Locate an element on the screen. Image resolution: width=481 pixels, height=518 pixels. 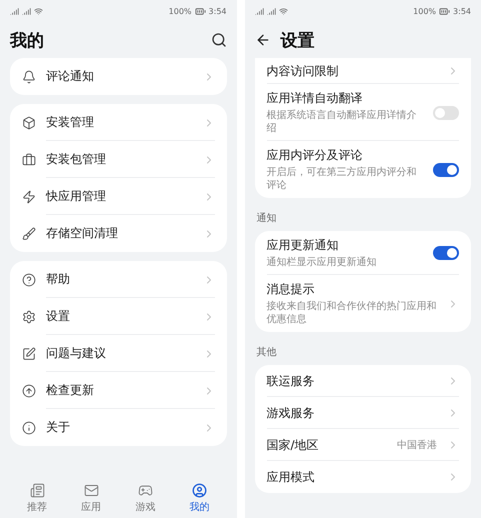
menu-label: 帮助 is located at coordinates (58, 279).